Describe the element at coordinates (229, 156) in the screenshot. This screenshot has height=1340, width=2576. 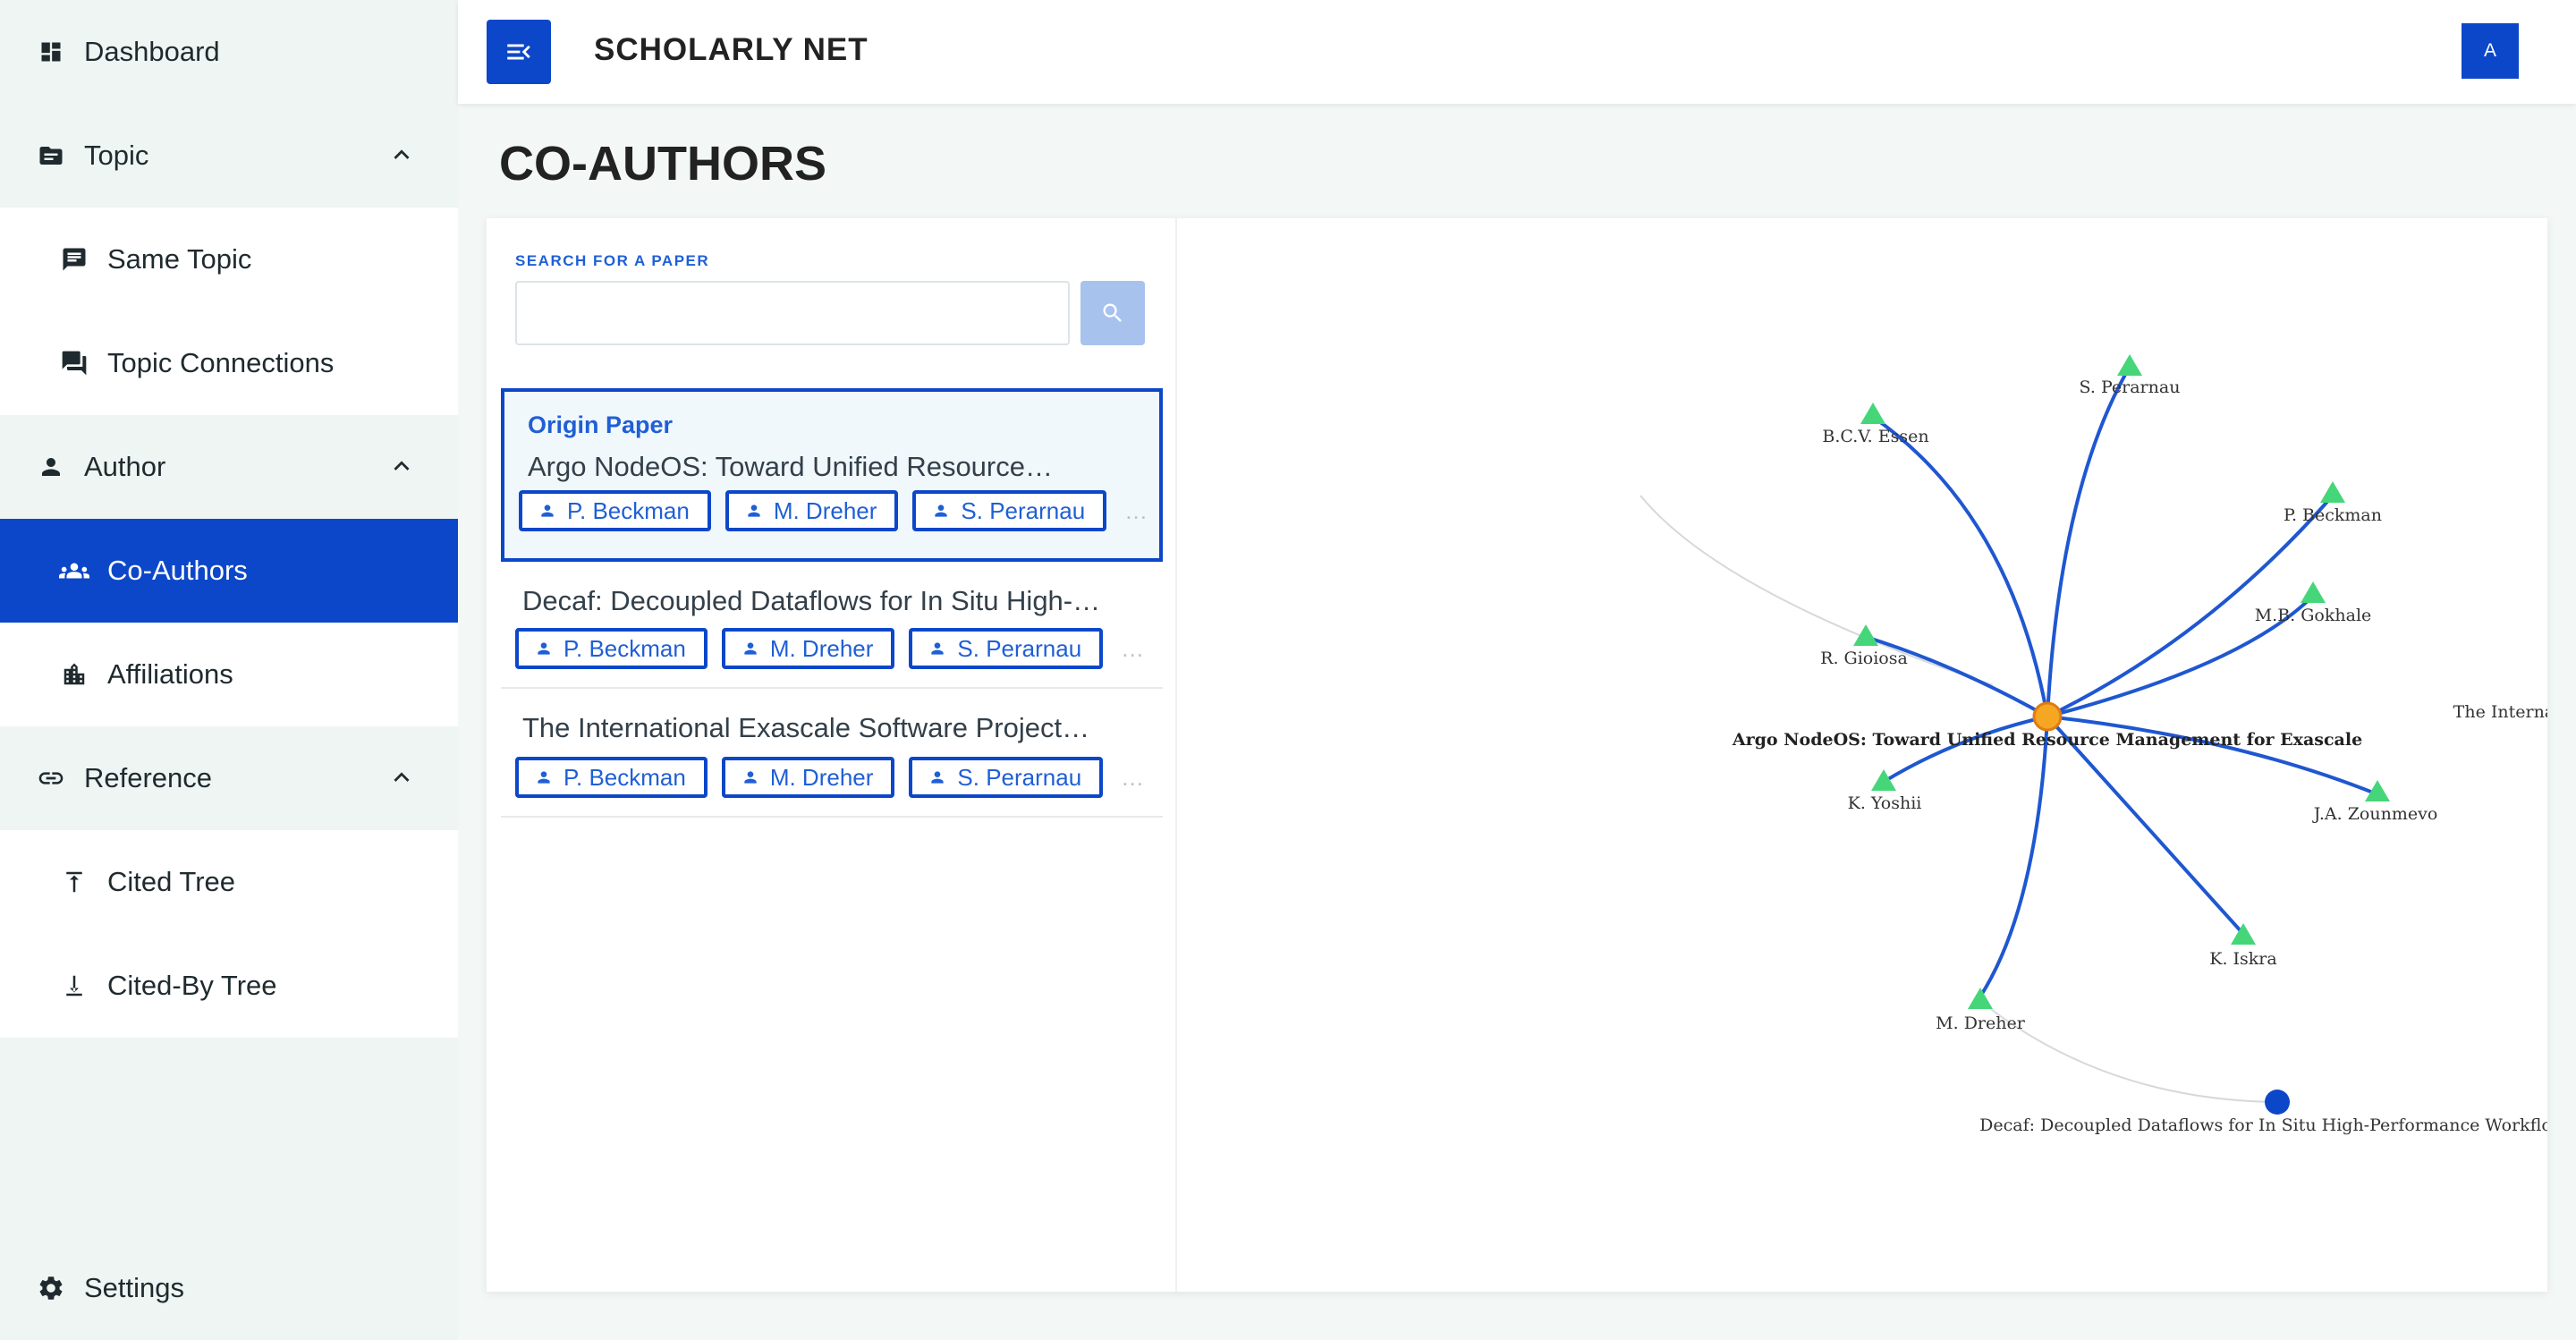
I see `nav-topic: Topic` at that location.